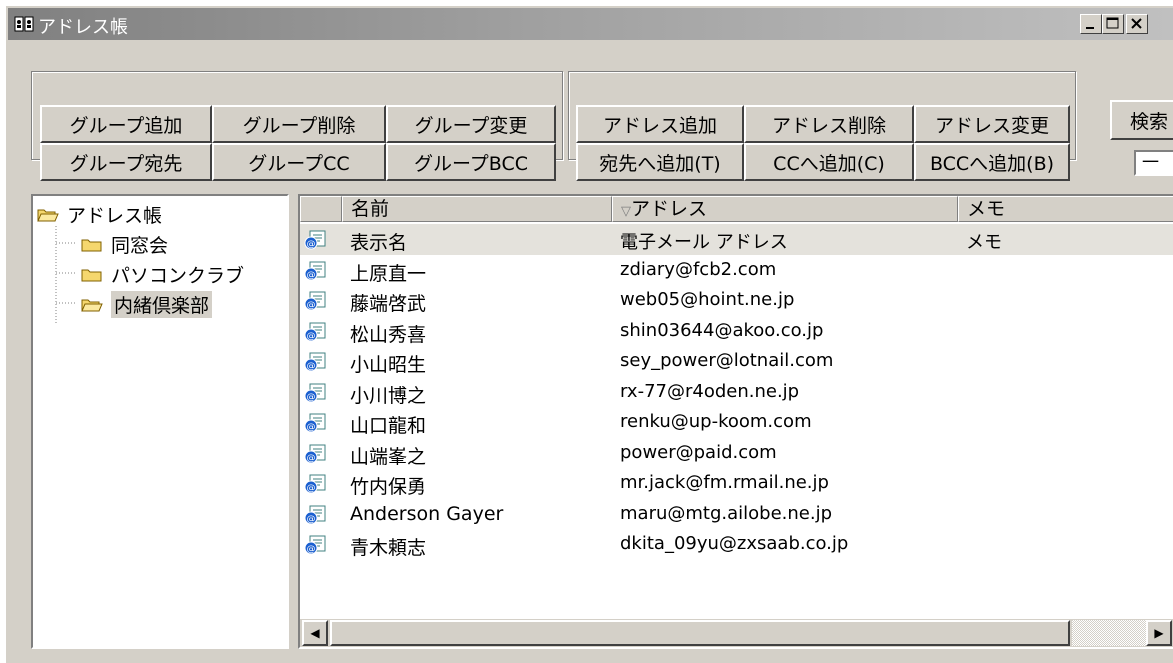 The height and width of the screenshot is (663, 1173). I want to click on group-add-button: グループ追加, so click(126, 124).